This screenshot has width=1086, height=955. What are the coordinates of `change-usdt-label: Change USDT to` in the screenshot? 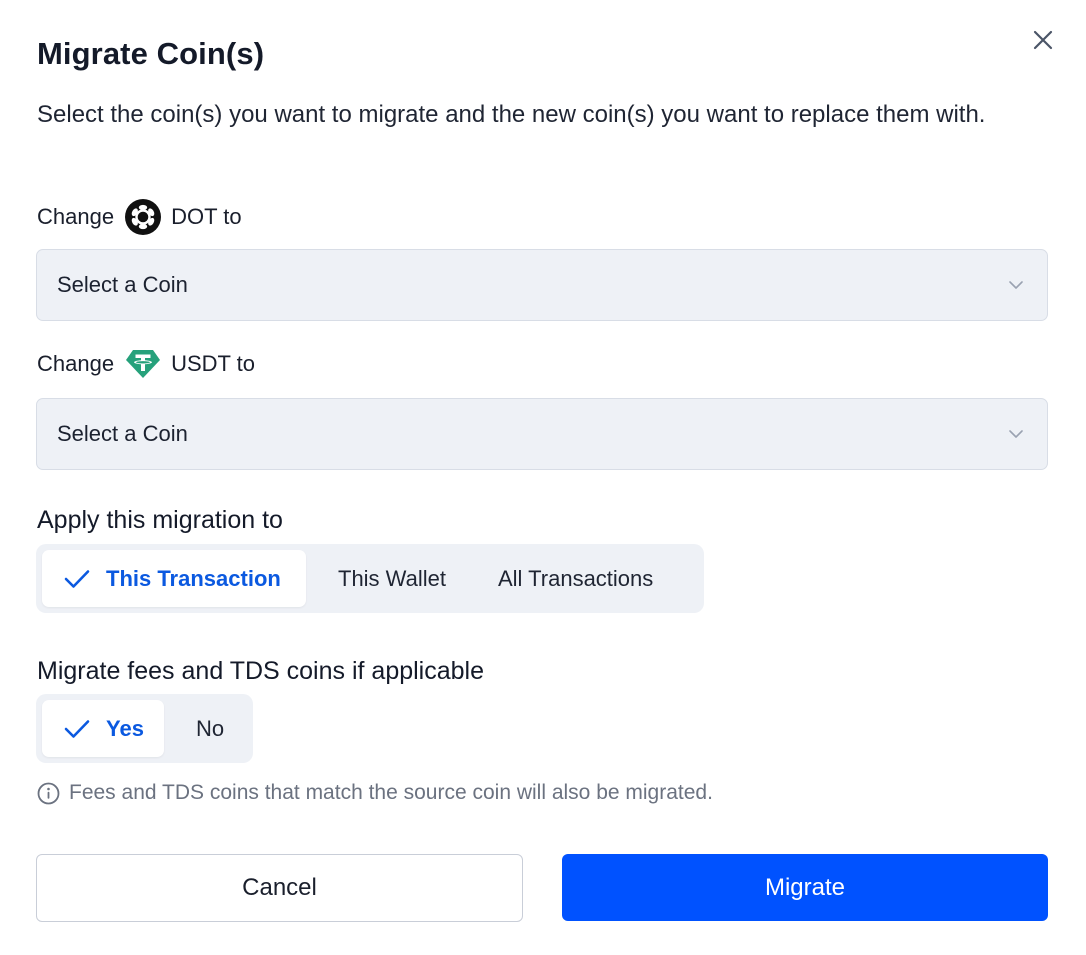 It's located at (146, 364).